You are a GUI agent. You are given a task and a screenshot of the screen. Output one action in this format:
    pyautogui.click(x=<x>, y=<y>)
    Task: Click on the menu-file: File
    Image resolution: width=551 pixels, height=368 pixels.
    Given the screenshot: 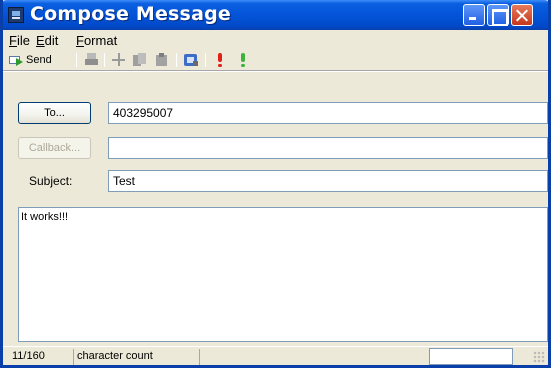 What is the action you would take?
    pyautogui.click(x=19, y=40)
    